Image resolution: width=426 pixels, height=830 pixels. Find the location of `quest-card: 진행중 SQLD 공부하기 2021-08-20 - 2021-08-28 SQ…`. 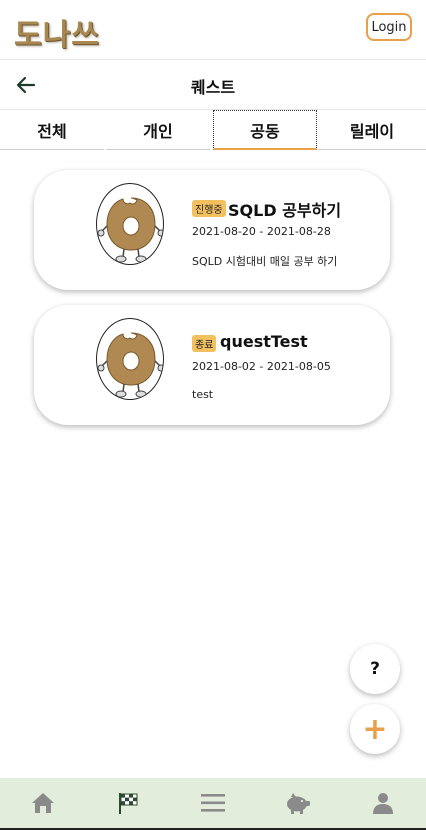

quest-card: 진행중 SQLD 공부하기 2021-08-20 - 2021-08-28 SQ… is located at coordinates (212, 230).